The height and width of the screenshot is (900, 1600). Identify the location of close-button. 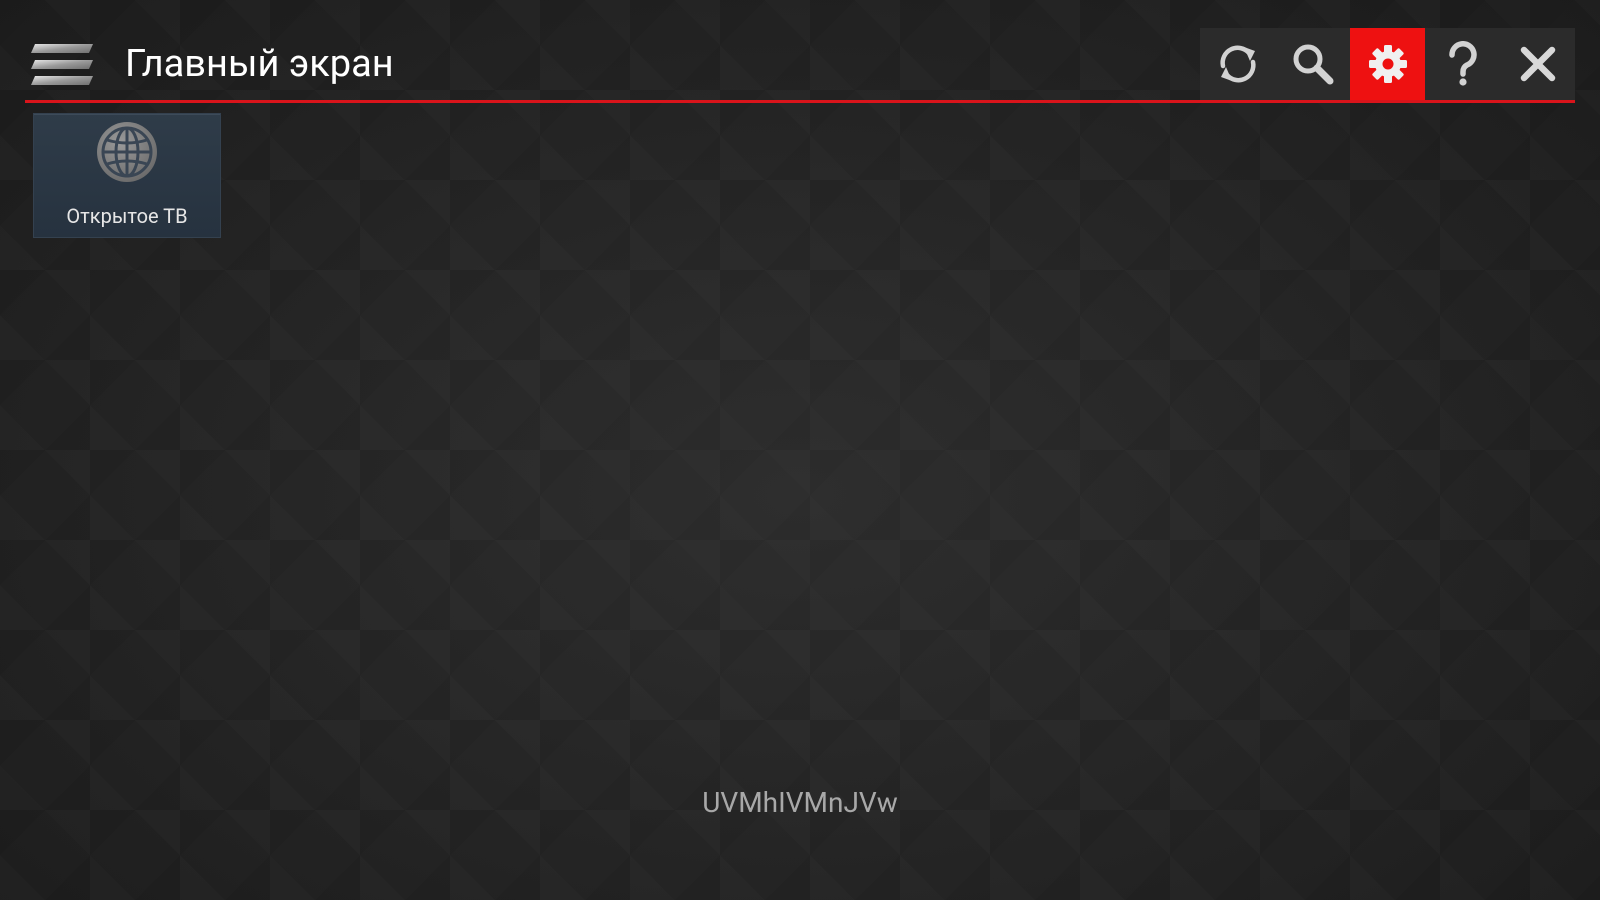
(1537, 64).